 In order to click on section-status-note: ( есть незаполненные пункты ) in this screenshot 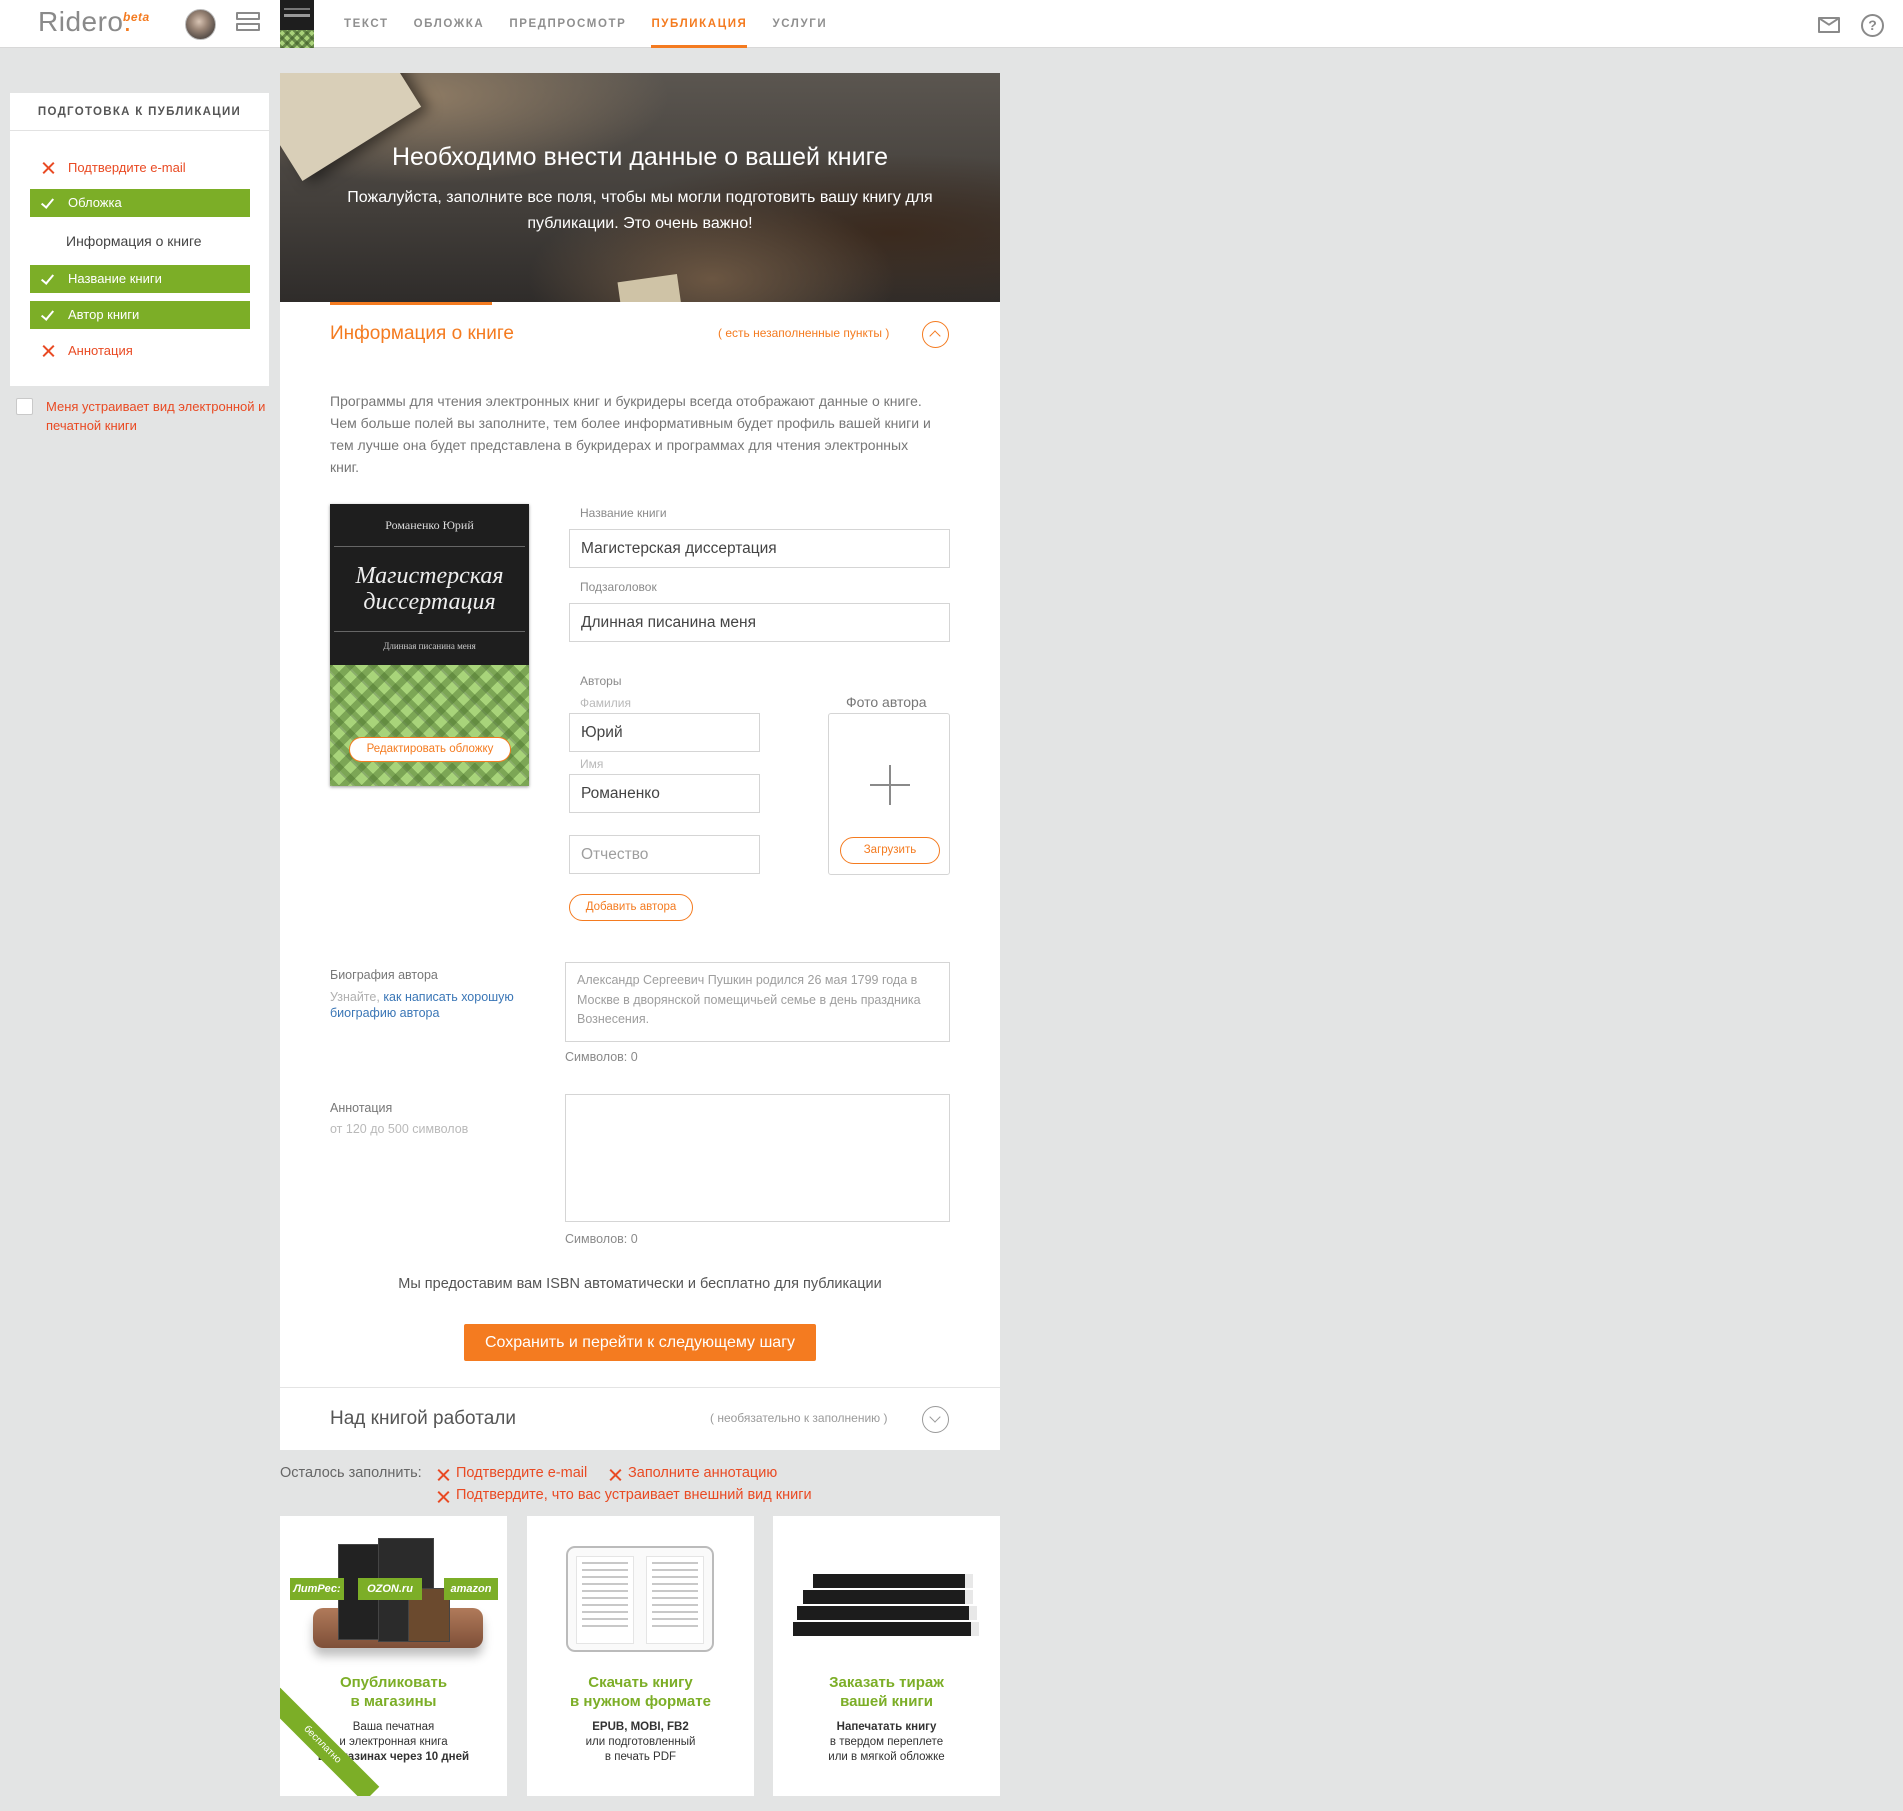, I will do `click(804, 333)`.